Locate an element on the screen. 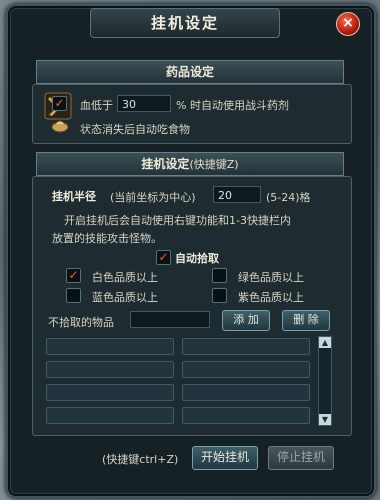 The image size is (380, 500). radius-label: 挂机半径 is located at coordinates (74, 196).